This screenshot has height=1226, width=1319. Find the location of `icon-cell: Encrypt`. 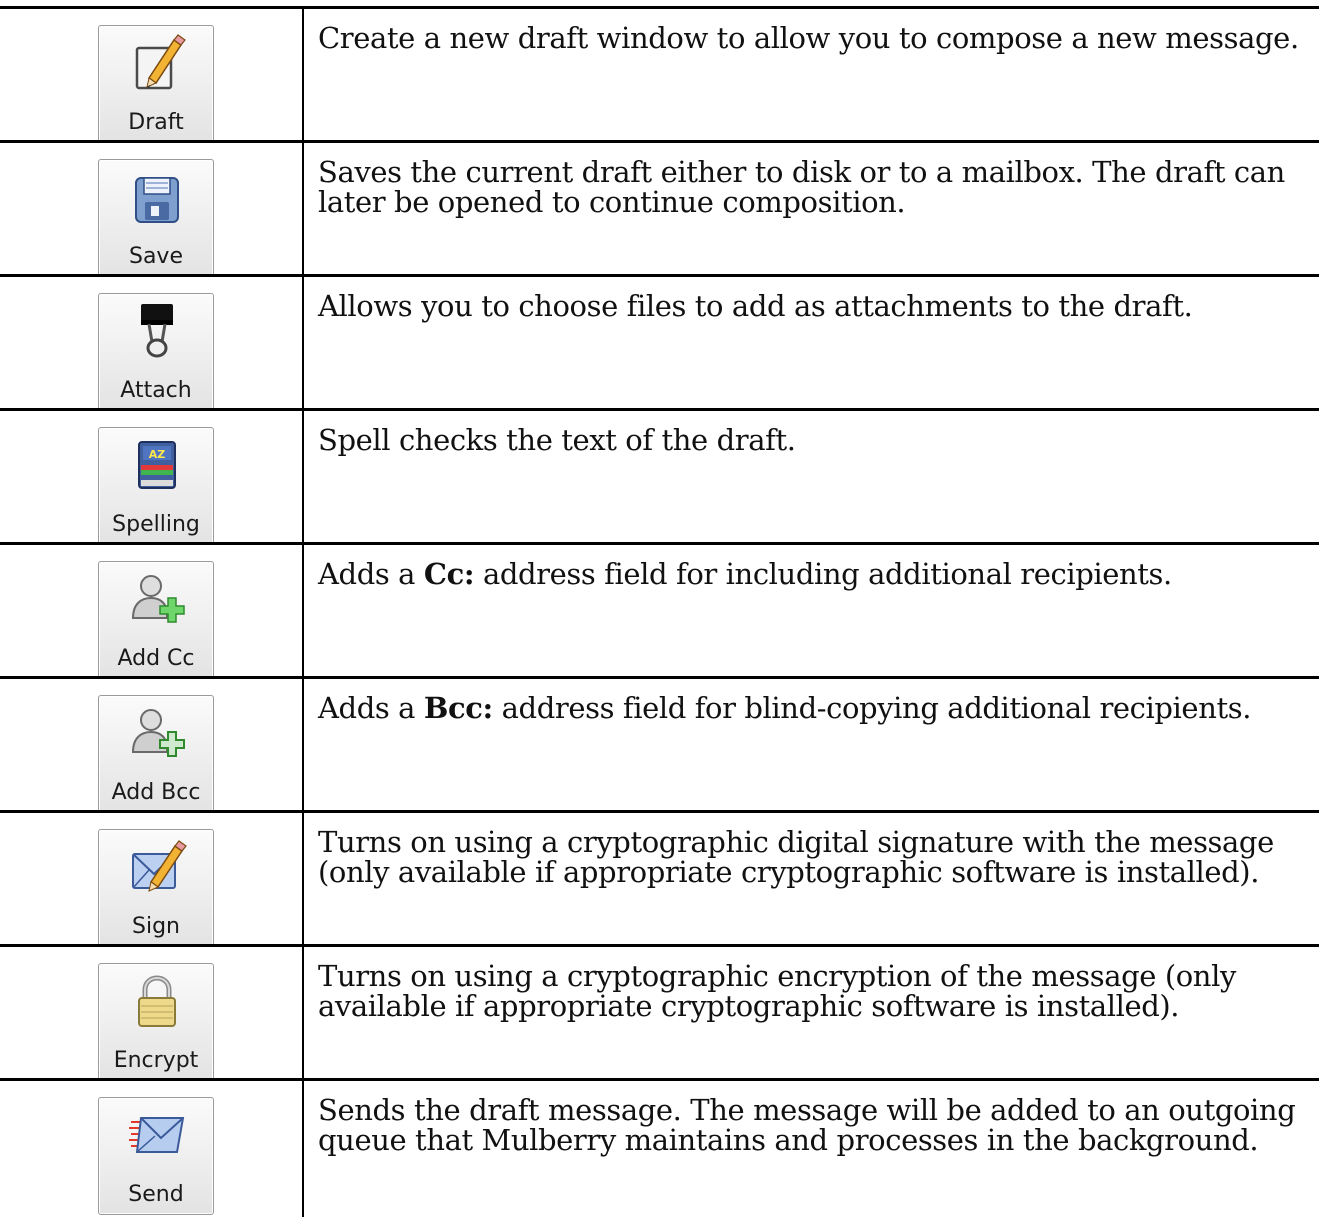

icon-cell: Encrypt is located at coordinates (151, 1014).